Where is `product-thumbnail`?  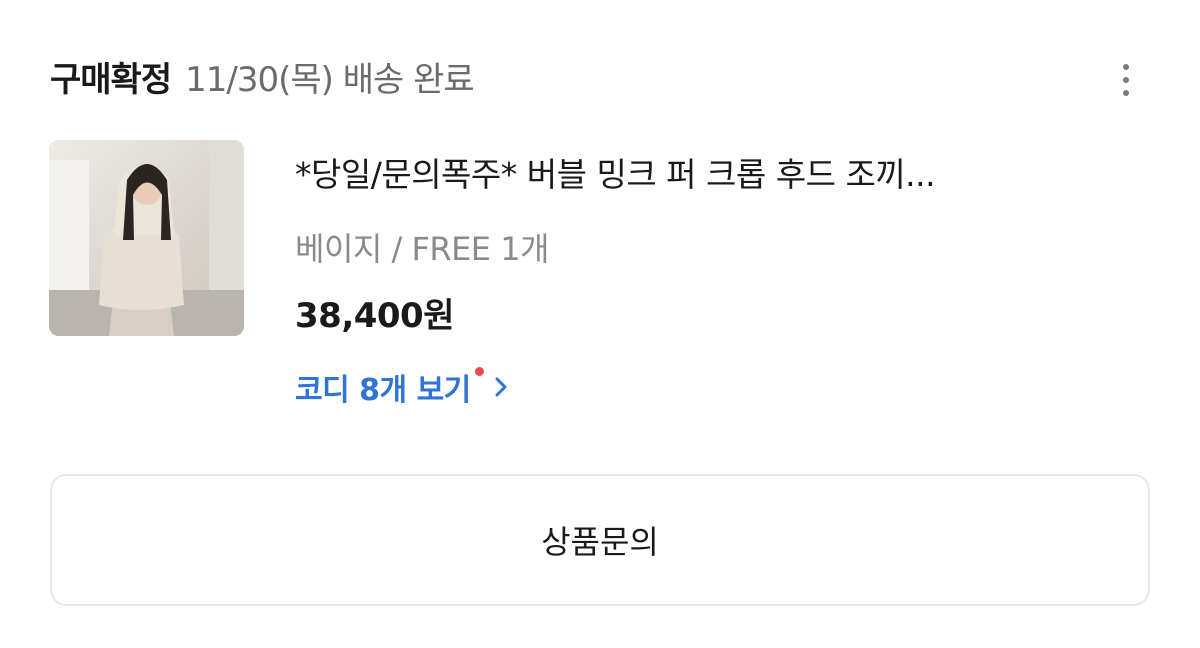
product-thumbnail is located at coordinates (146, 238).